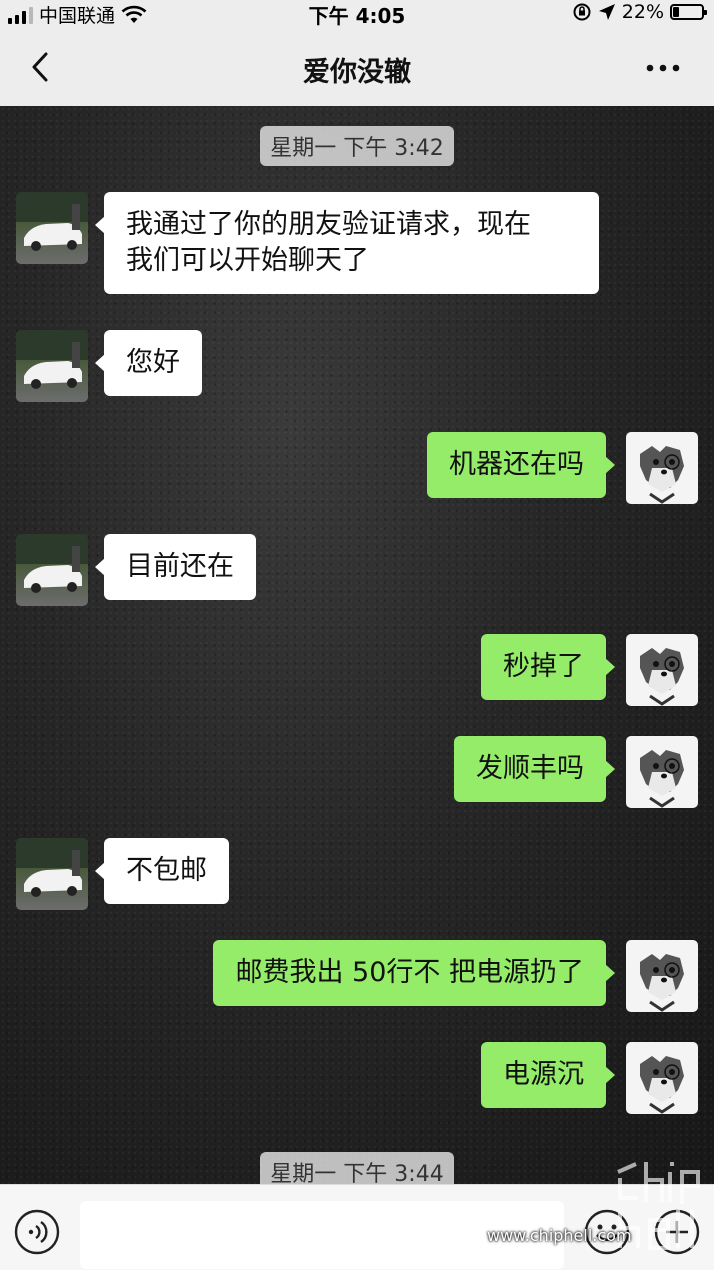 The height and width of the screenshot is (1270, 714). Describe the element at coordinates (37, 1232) in the screenshot. I see `voice-icon` at that location.